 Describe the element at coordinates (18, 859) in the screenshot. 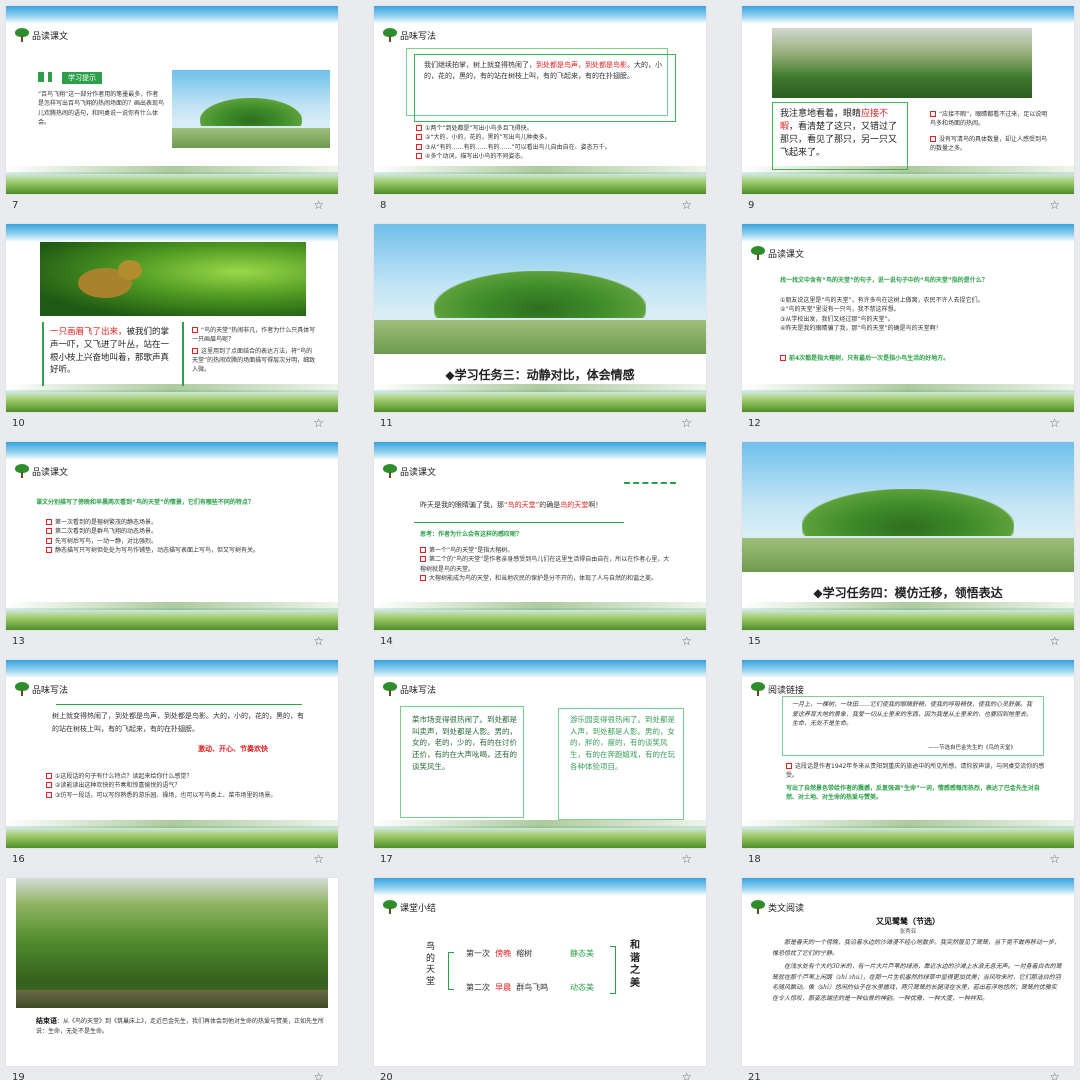

I see `slide-number: 16` at that location.